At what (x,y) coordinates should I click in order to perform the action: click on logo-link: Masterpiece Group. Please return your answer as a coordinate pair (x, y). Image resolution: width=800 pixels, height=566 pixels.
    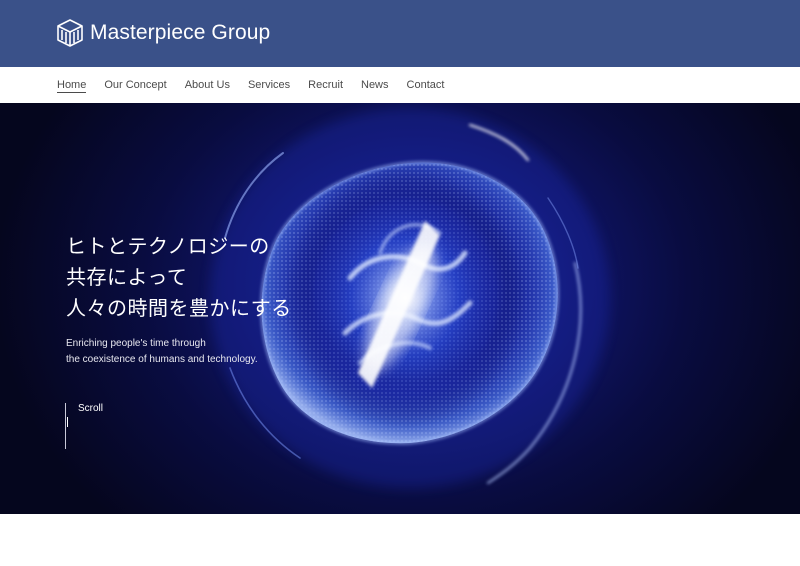
    Looking at the image, I should click on (163, 33).